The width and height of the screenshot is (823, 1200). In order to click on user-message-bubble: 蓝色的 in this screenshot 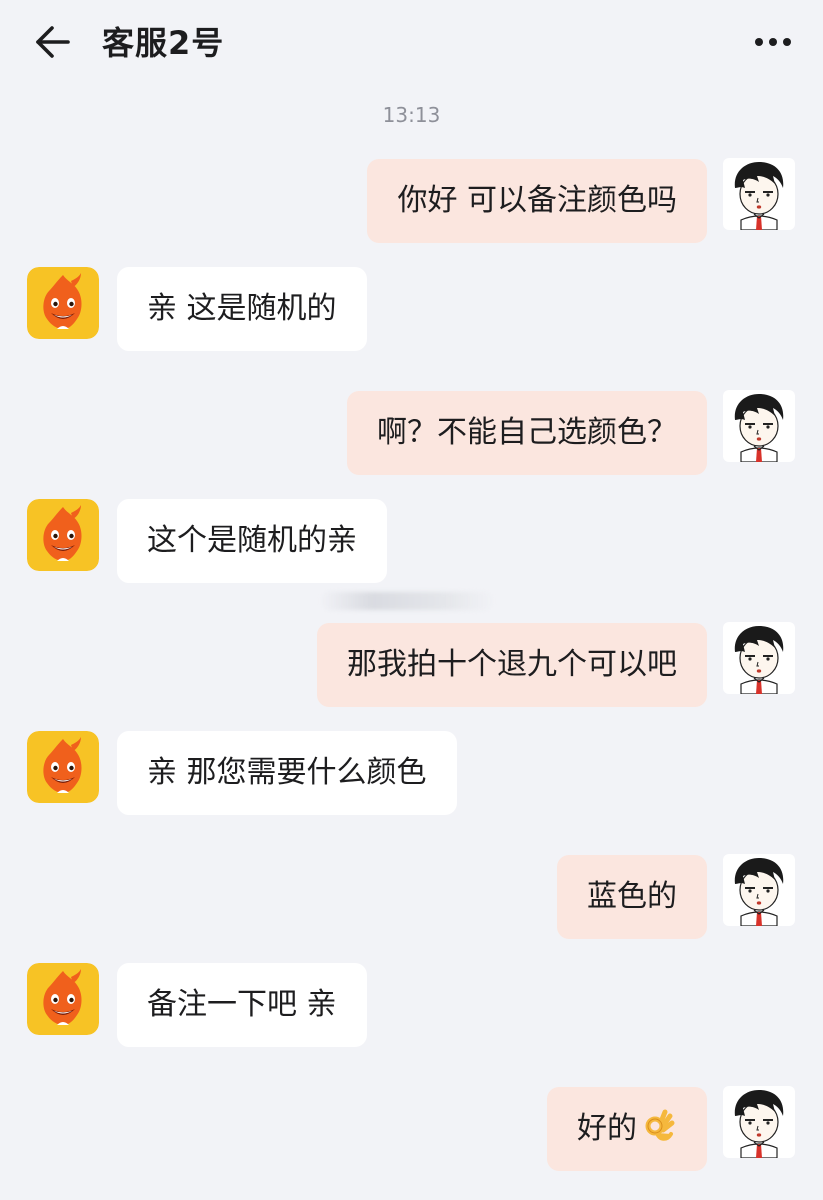, I will do `click(632, 897)`.